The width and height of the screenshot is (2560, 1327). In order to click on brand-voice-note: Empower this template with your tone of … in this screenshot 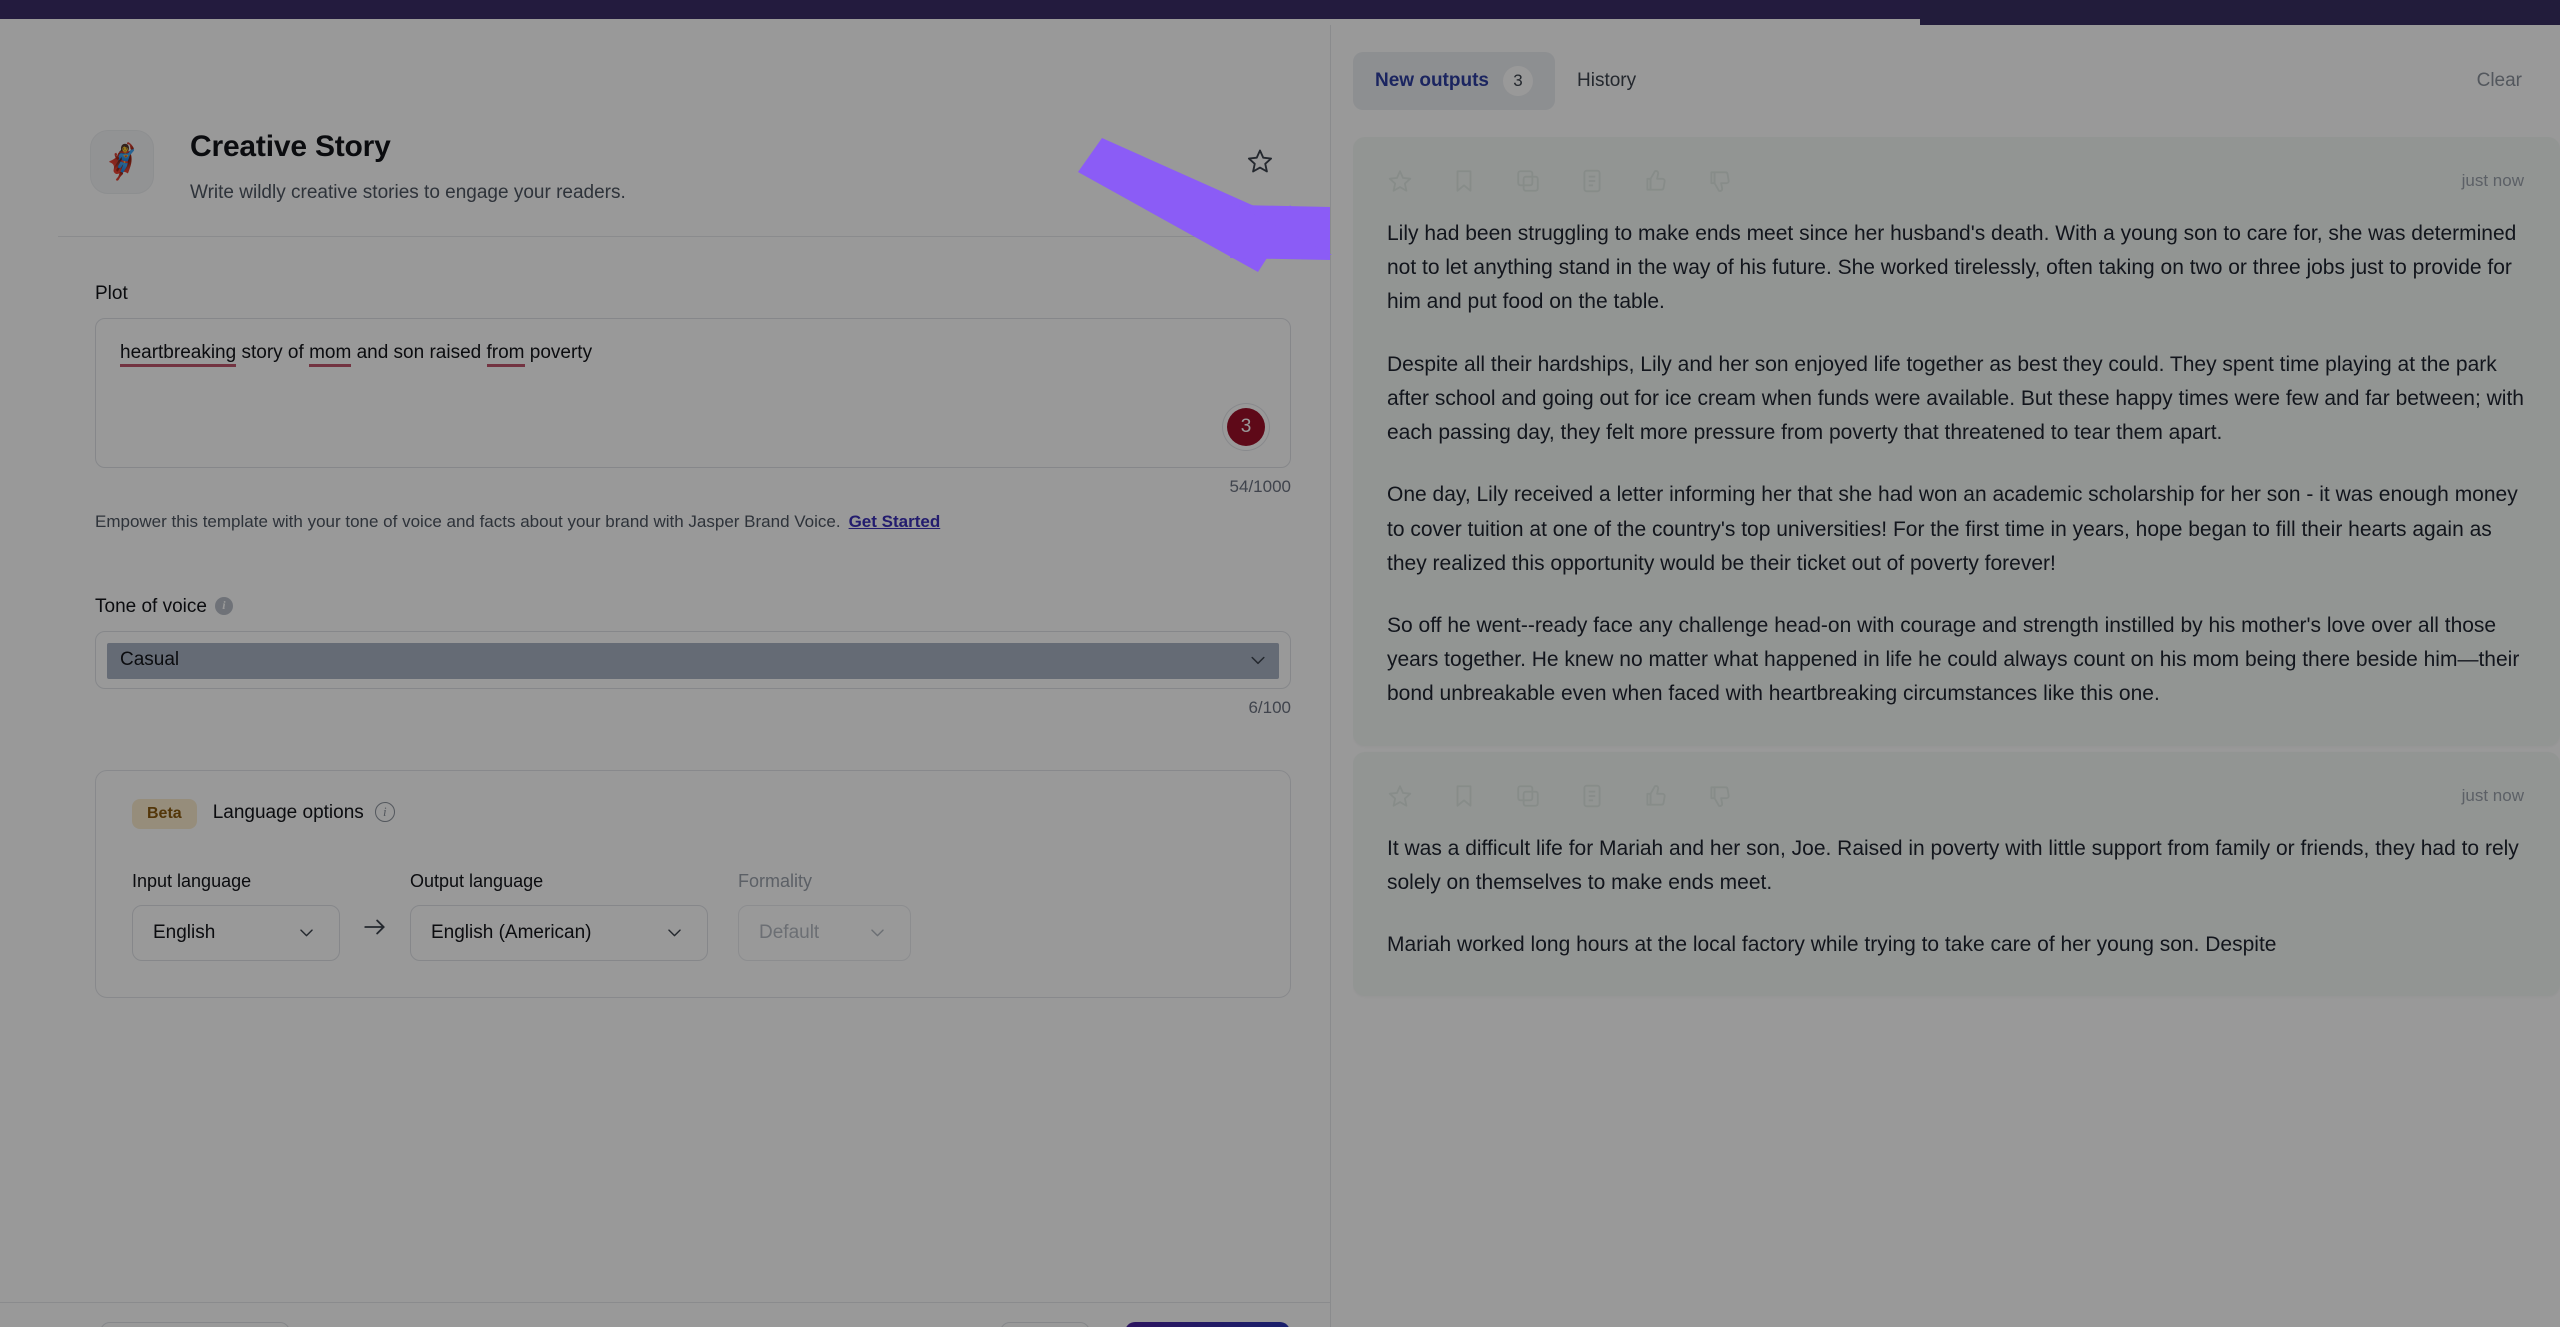, I will do `click(693, 522)`.